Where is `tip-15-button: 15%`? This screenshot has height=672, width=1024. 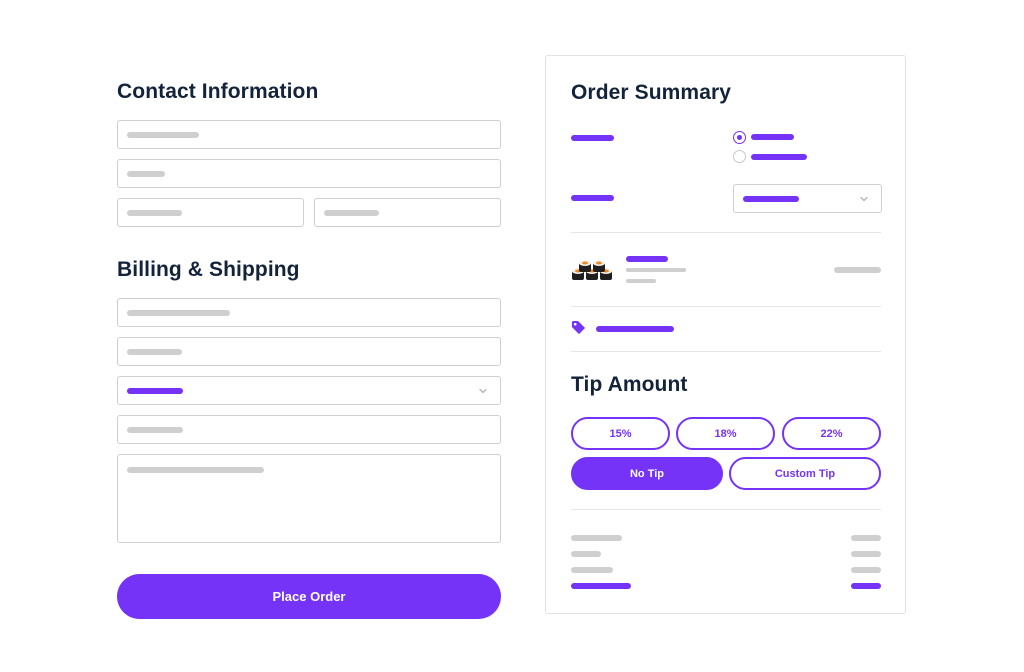
tip-15-button: 15% is located at coordinates (620, 433).